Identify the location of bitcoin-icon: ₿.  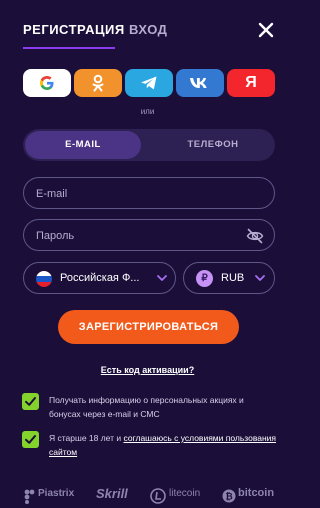
(229, 496).